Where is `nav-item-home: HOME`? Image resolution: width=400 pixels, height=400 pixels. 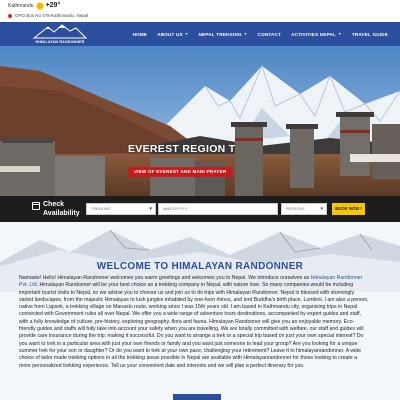
nav-item-home: HOME is located at coordinates (140, 34).